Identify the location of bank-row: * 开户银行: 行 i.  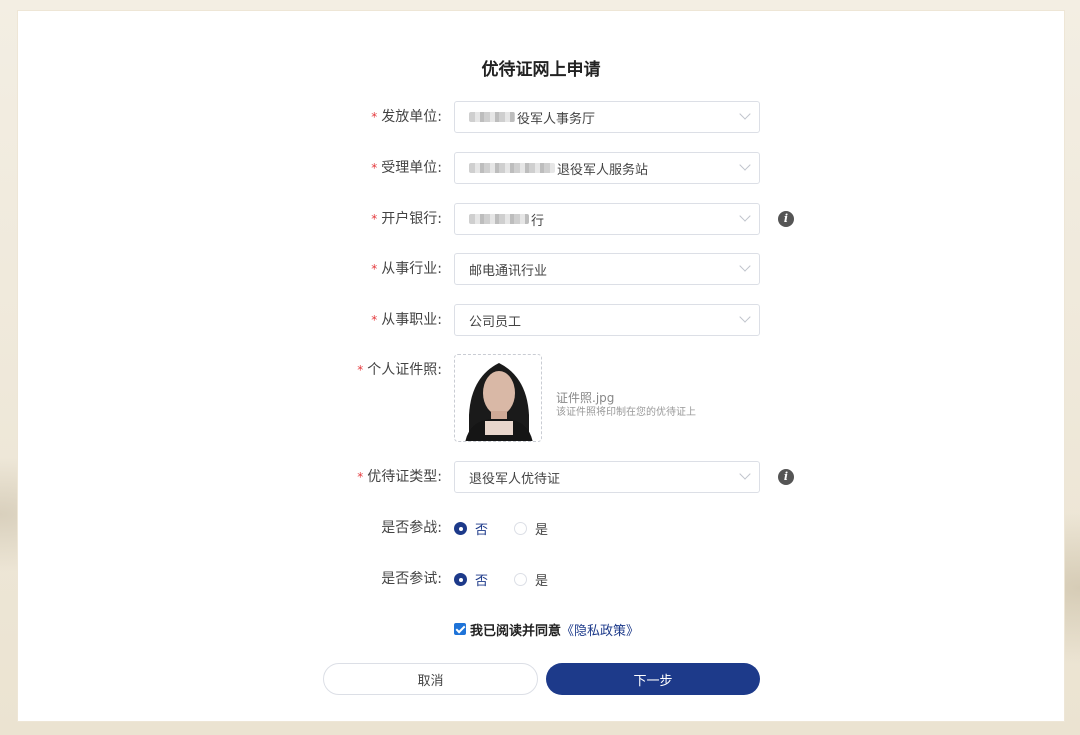
(541, 219).